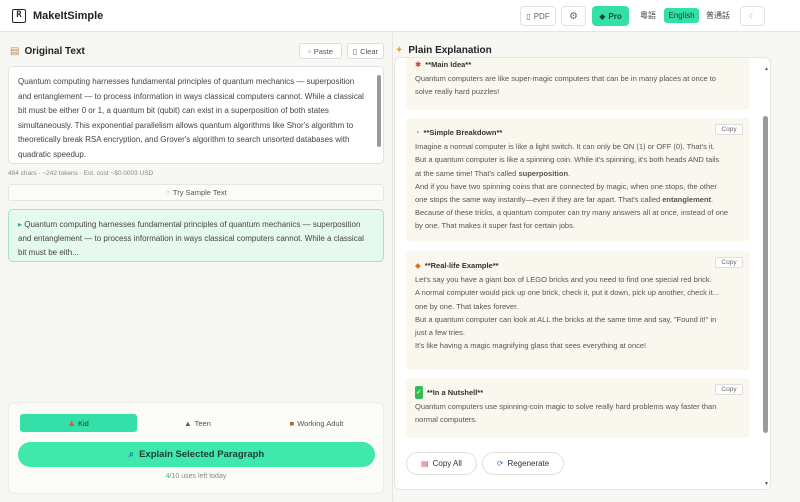  Describe the element at coordinates (365, 51) in the screenshot. I see `clear-button: ▯ Clear` at that location.